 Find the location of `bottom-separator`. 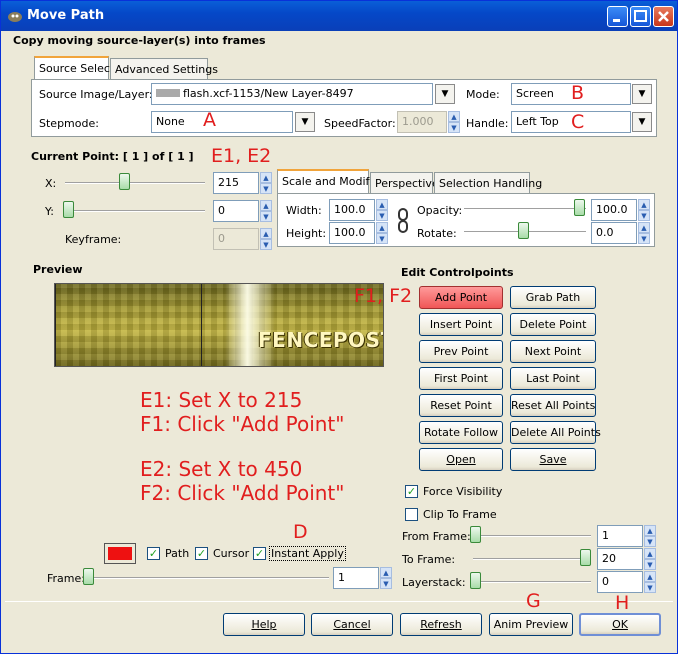

bottom-separator is located at coordinates (339, 601).